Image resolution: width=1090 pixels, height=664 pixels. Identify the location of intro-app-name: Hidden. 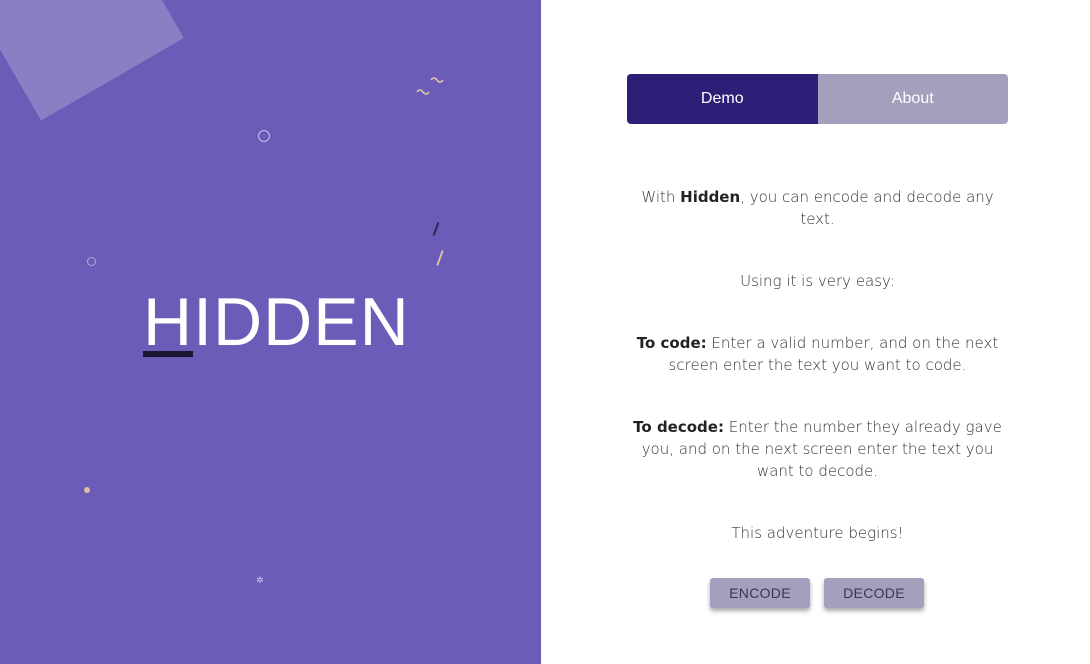
(710, 197).